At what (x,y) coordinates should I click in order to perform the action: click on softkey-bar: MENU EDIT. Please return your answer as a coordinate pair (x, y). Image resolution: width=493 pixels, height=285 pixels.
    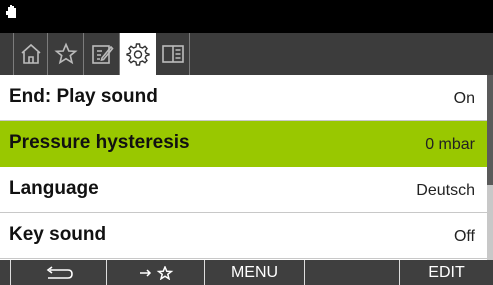
    Looking at the image, I should click on (246, 272).